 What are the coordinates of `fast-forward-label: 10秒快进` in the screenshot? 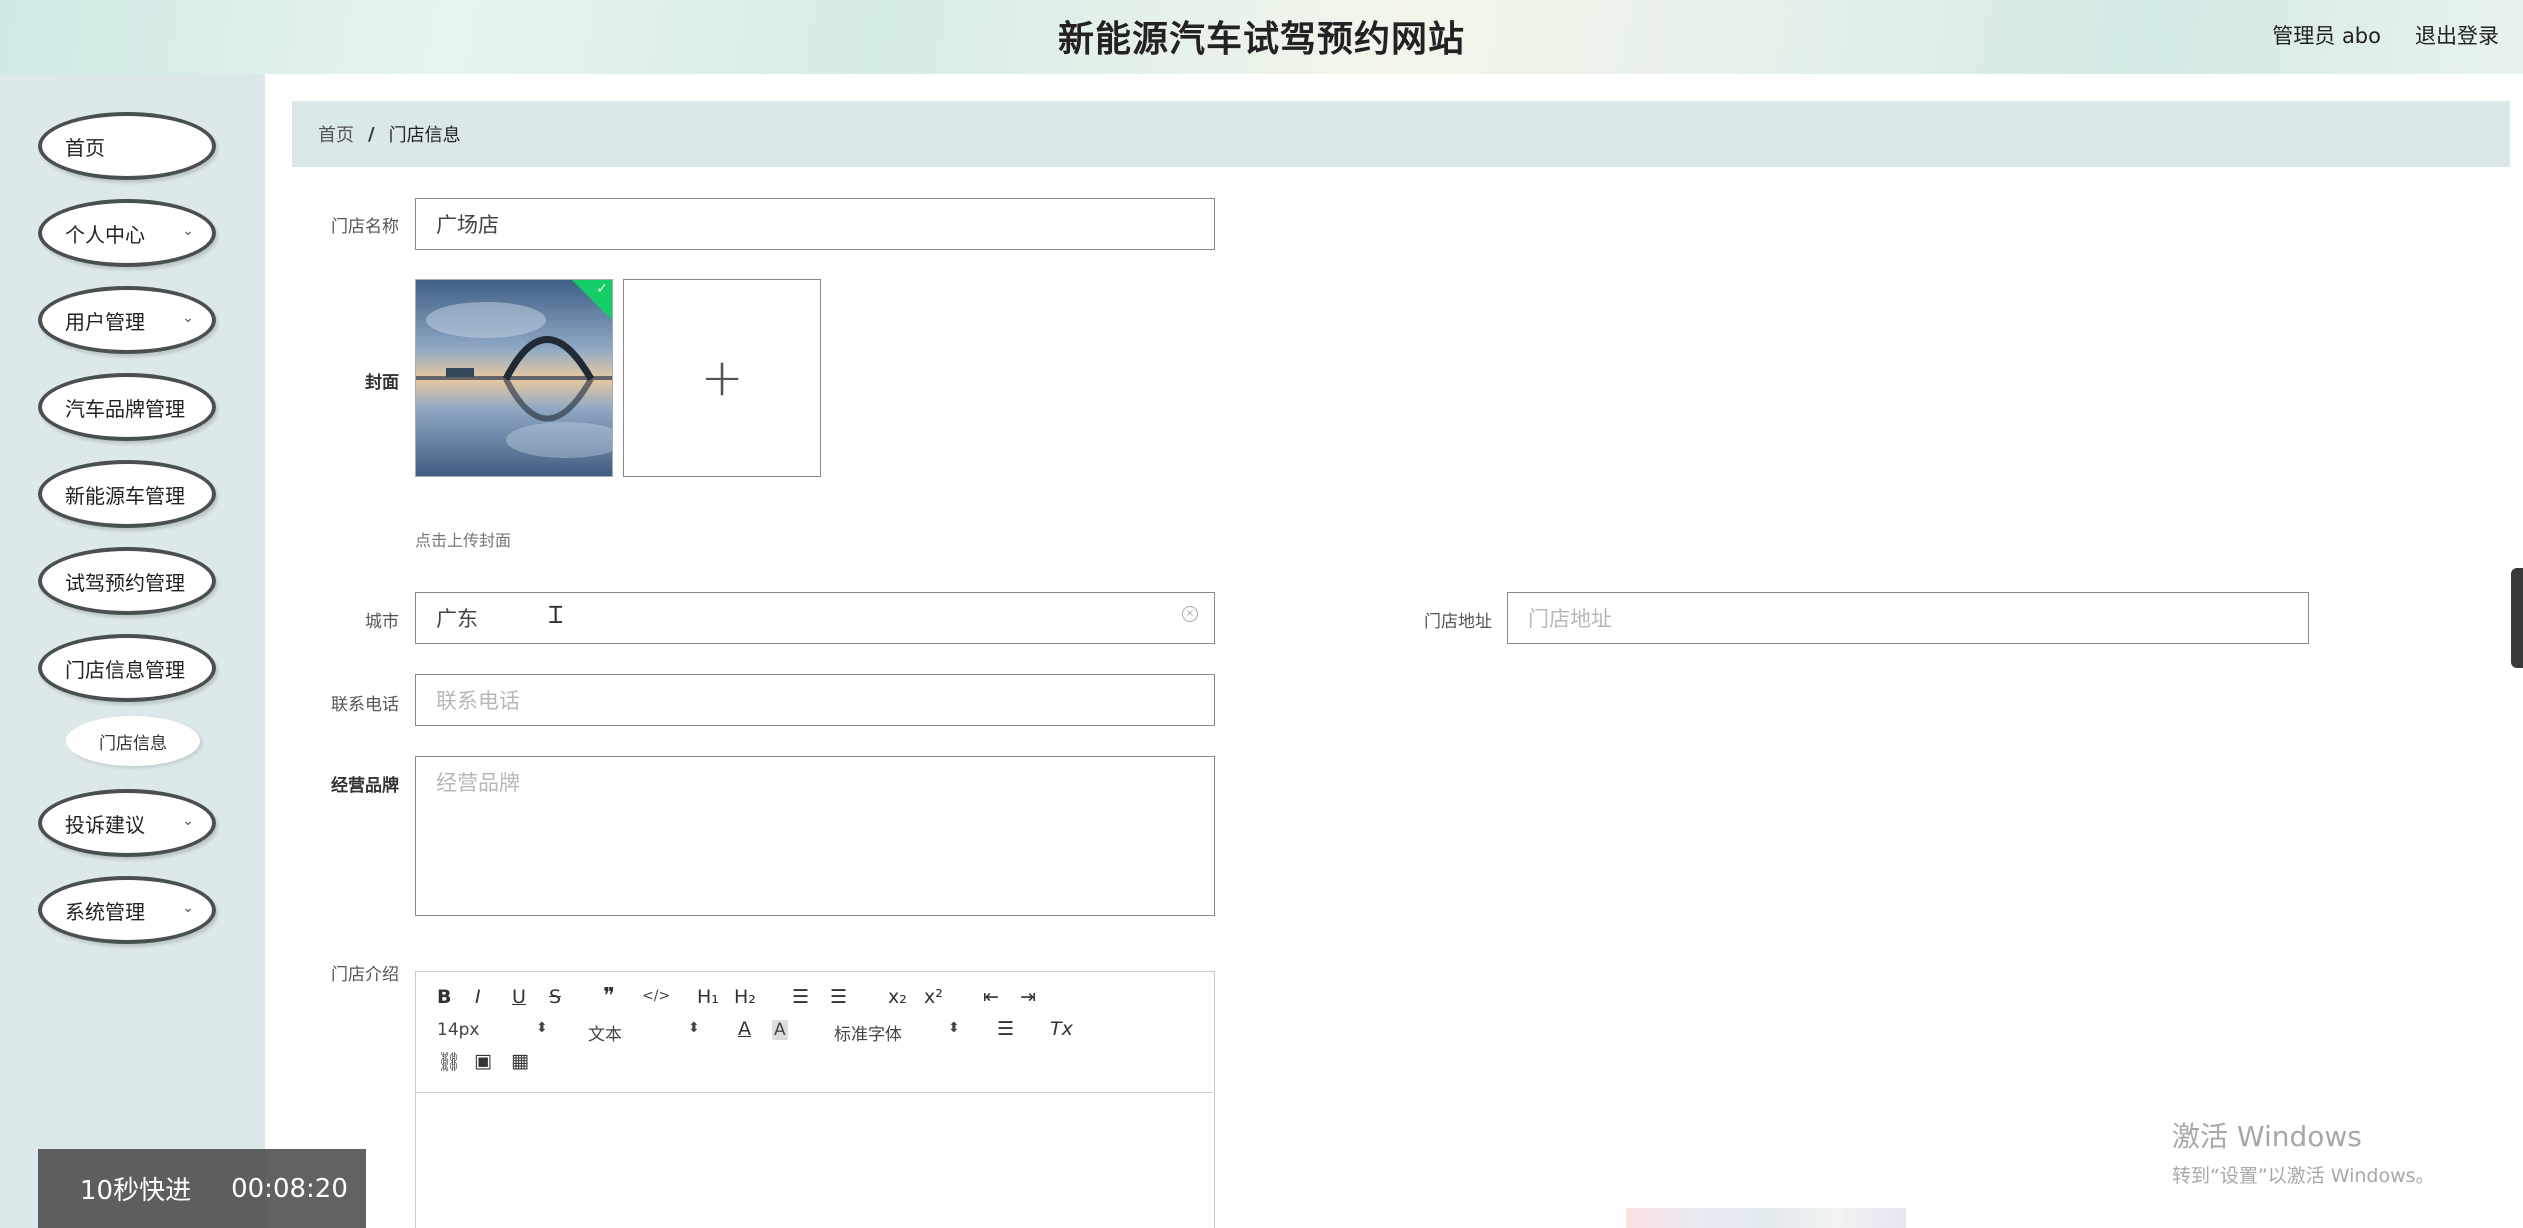 It's located at (135, 1188).